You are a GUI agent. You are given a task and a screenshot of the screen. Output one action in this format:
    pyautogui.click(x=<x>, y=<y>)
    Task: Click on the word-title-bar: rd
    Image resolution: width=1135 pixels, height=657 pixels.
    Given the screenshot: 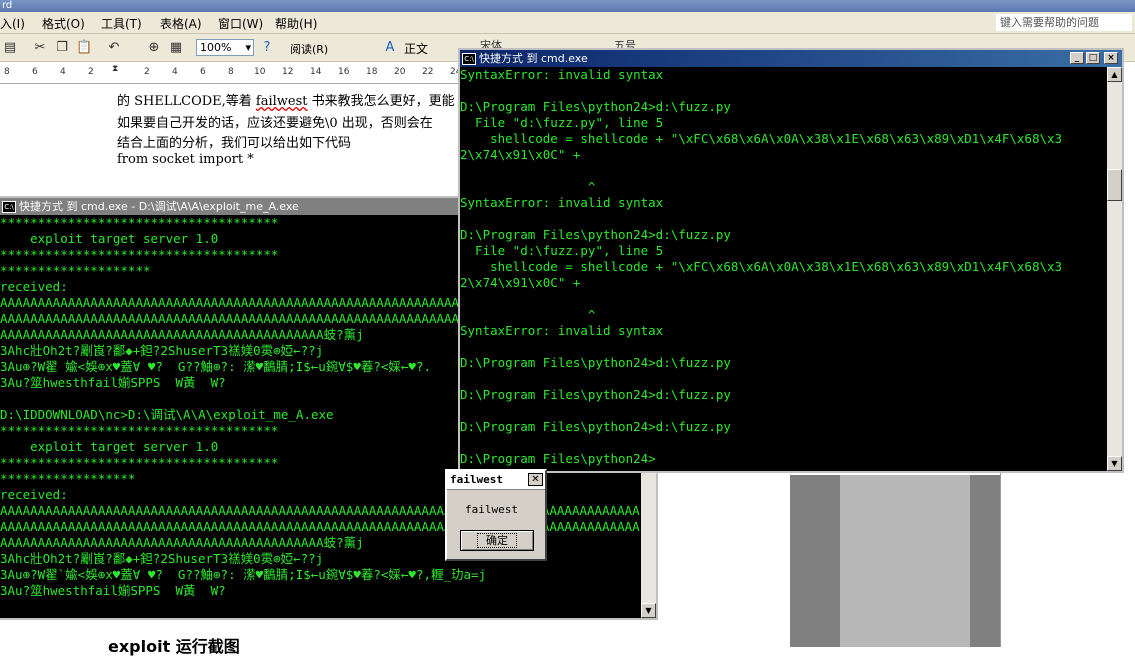 What is the action you would take?
    pyautogui.click(x=567, y=6)
    